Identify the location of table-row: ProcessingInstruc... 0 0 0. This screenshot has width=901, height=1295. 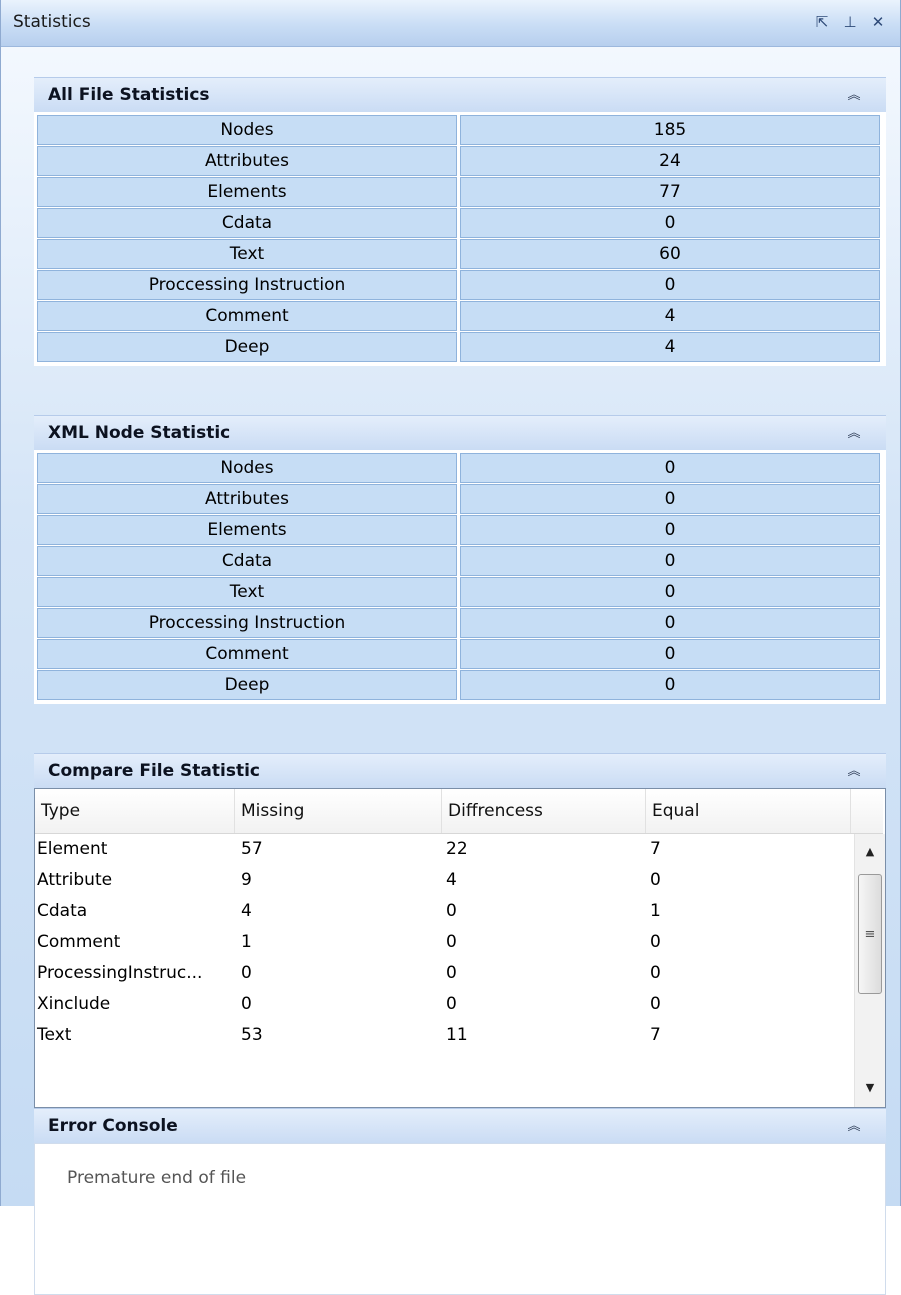
(443, 973).